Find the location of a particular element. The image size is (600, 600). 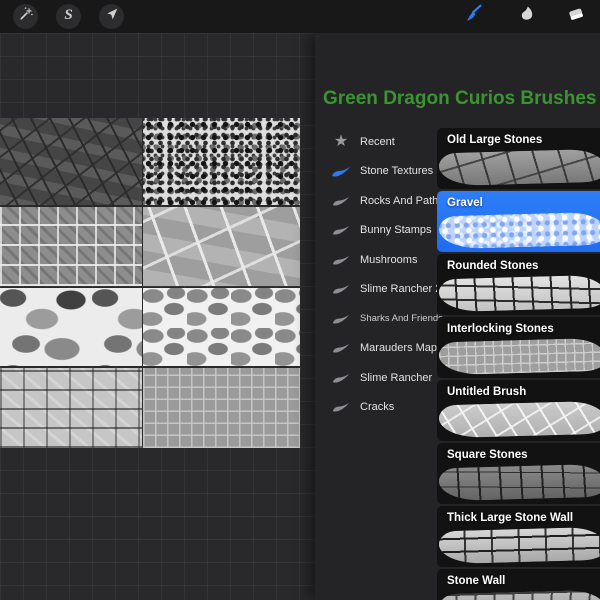

magic-wand-icon is located at coordinates (25, 17).